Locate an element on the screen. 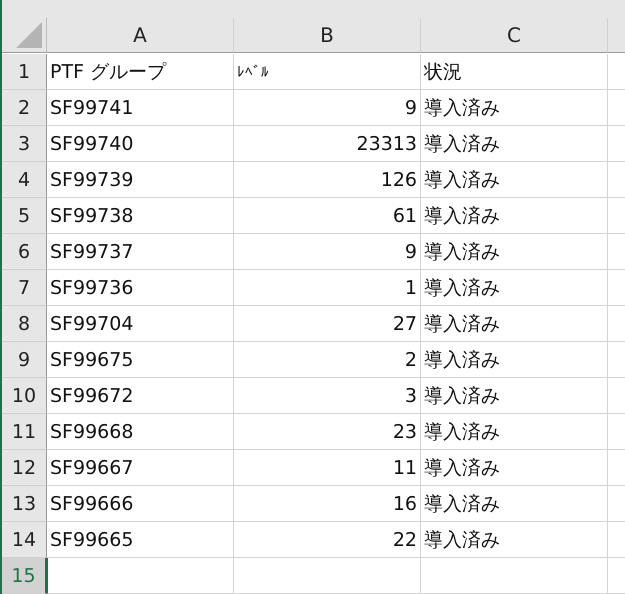  table-cell: 状況 is located at coordinates (514, 72).